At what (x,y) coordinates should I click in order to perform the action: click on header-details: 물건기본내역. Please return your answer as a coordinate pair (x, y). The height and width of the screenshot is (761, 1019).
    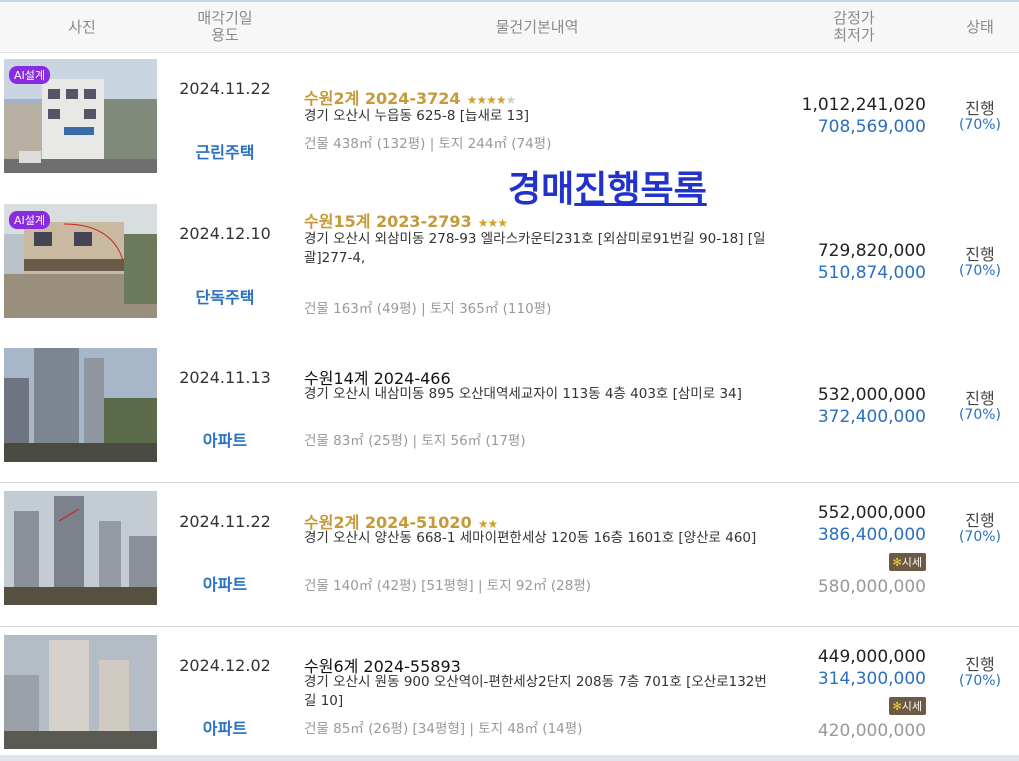
    Looking at the image, I should click on (537, 26).